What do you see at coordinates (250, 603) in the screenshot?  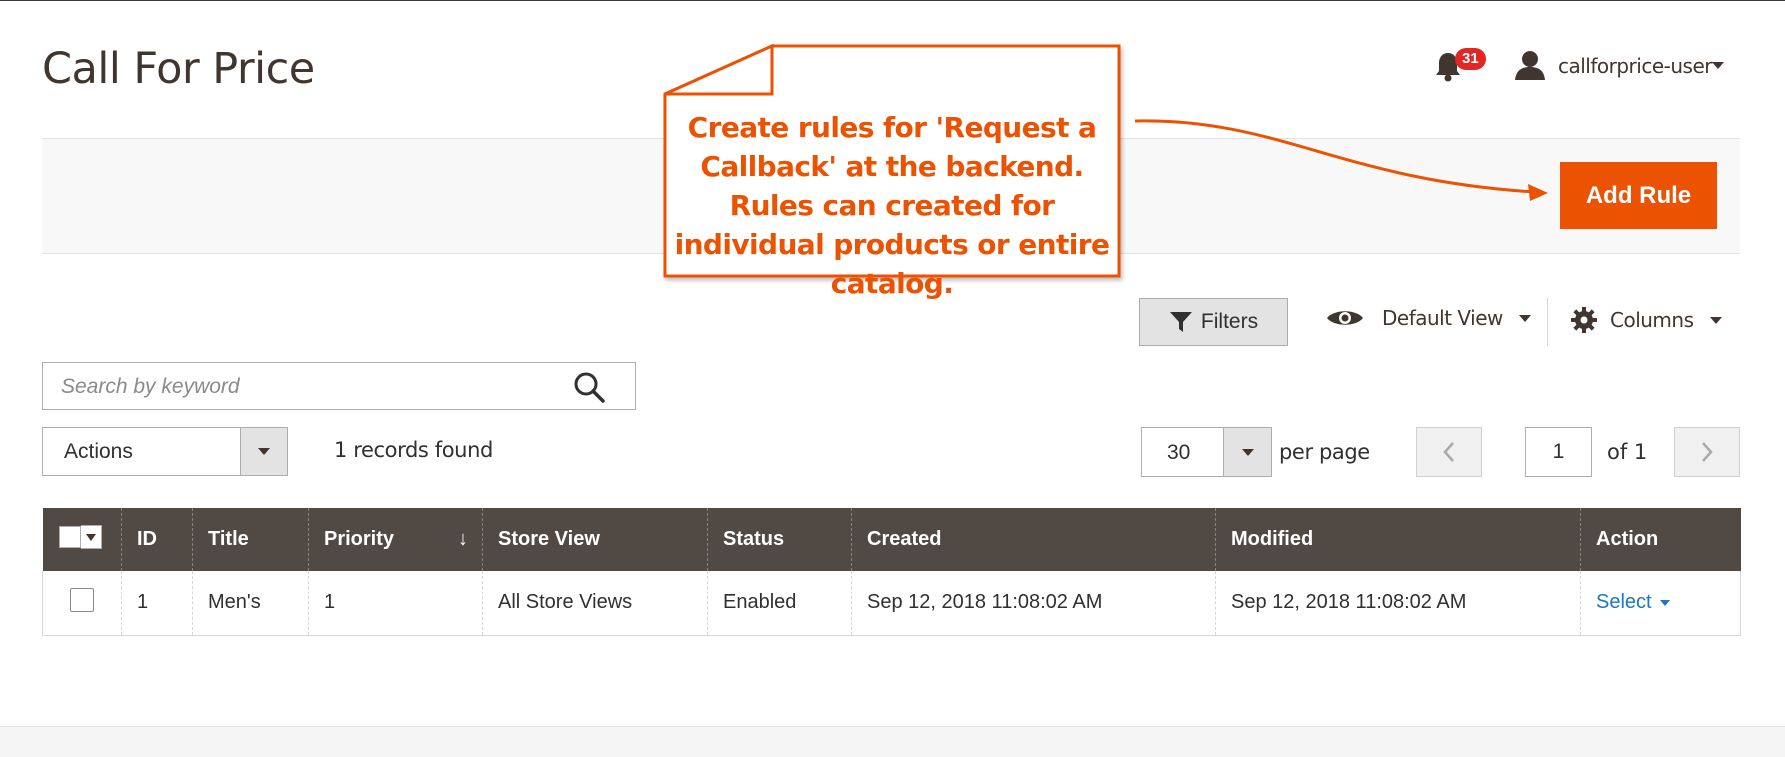 I see `cell-title: Men's` at bounding box center [250, 603].